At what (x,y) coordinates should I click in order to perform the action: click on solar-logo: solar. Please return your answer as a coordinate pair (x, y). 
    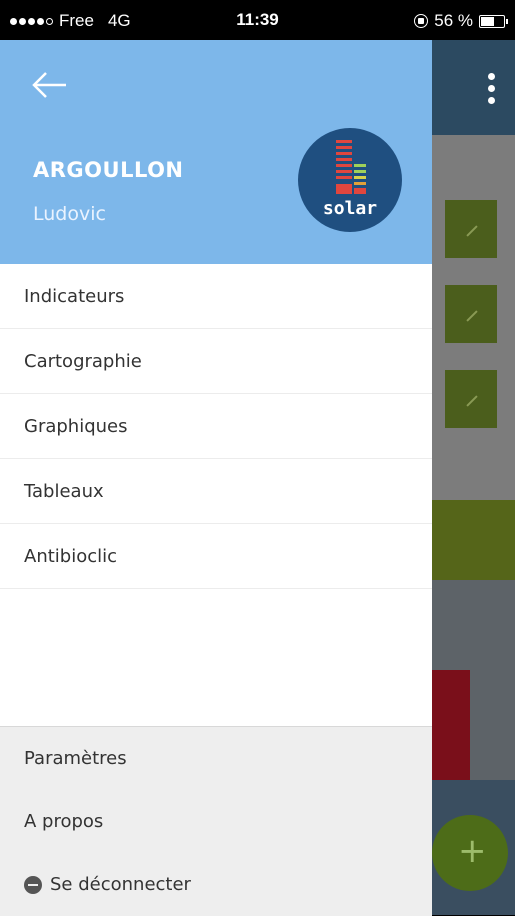
    Looking at the image, I should click on (350, 180).